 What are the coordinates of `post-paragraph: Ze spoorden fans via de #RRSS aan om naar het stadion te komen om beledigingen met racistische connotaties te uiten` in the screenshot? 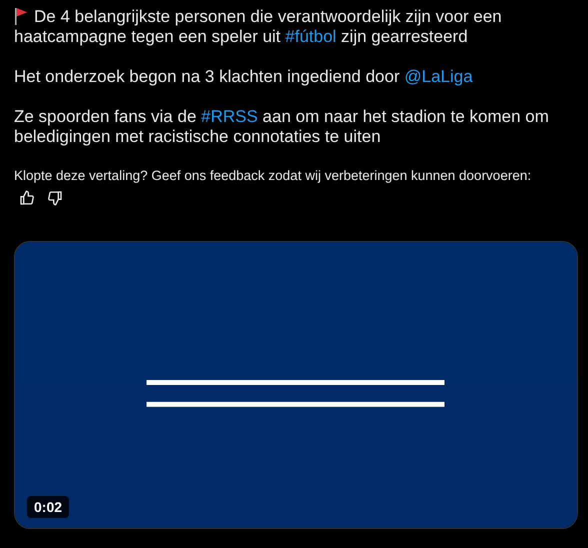 It's located at (282, 127).